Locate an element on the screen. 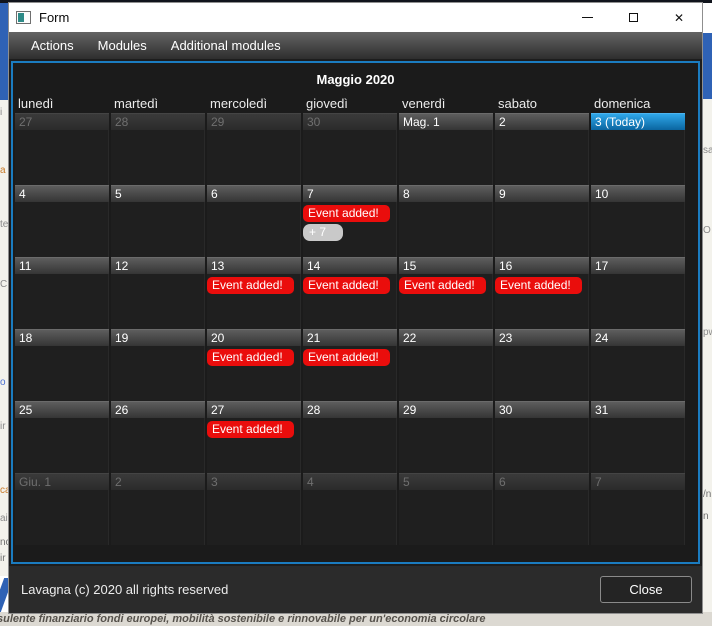 The image size is (712, 626). calendar-cell: 14 Event added! is located at coordinates (350, 293).